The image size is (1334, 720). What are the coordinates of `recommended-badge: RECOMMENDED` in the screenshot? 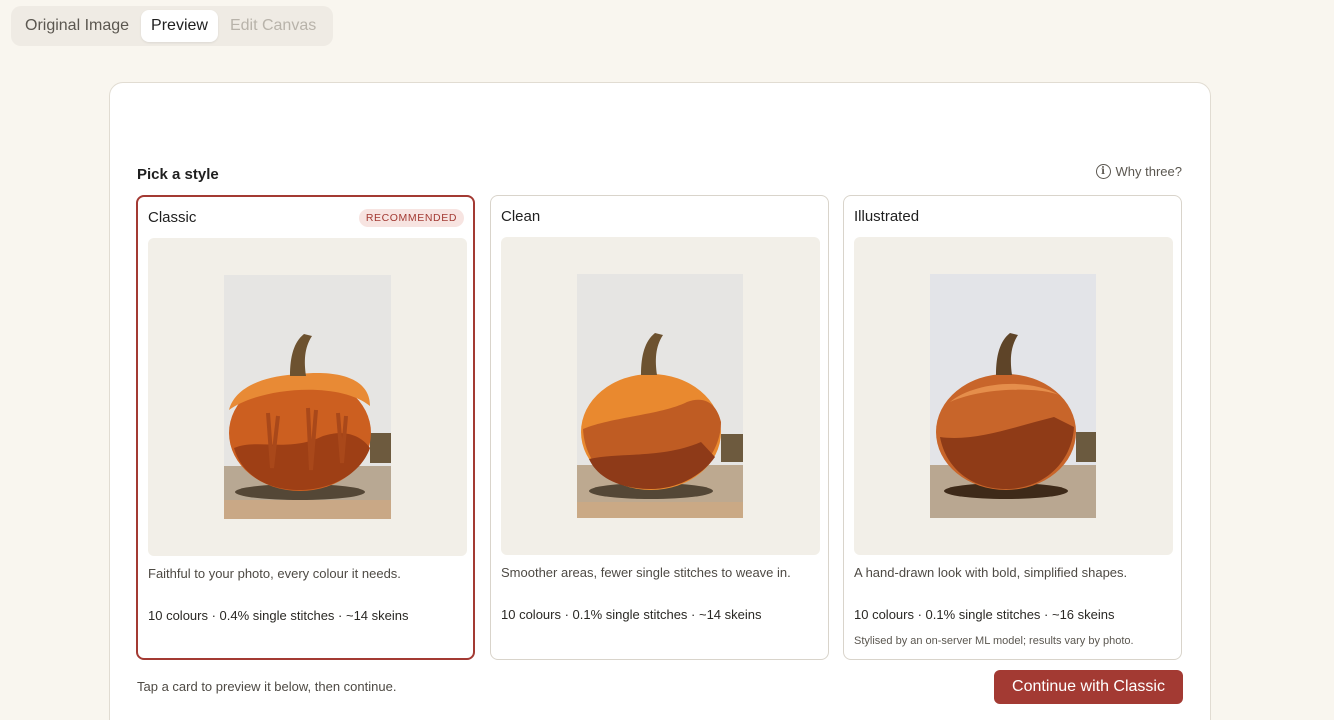 It's located at (411, 218).